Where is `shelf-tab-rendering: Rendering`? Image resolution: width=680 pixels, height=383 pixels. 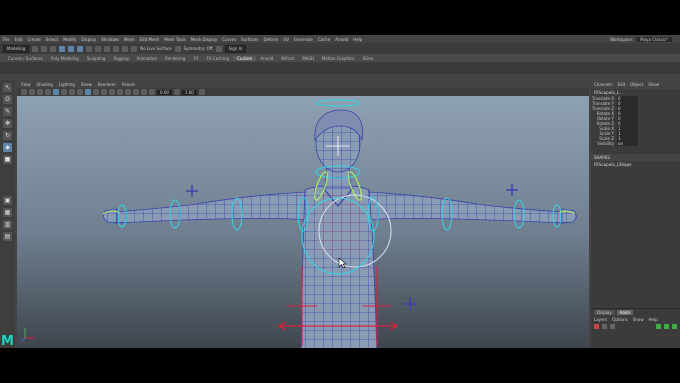
shelf-tab-rendering: Rendering is located at coordinates (175, 58).